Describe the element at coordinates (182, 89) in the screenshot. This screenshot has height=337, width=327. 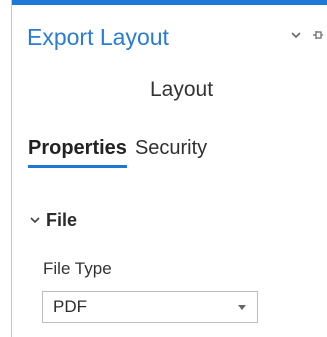
I see `layout-name: Layout` at that location.